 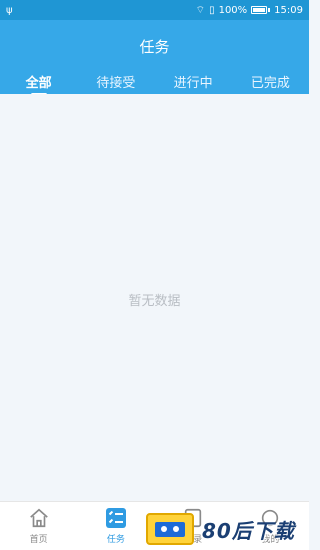 I want to click on tab-in-progress: 进行中, so click(x=193, y=81).